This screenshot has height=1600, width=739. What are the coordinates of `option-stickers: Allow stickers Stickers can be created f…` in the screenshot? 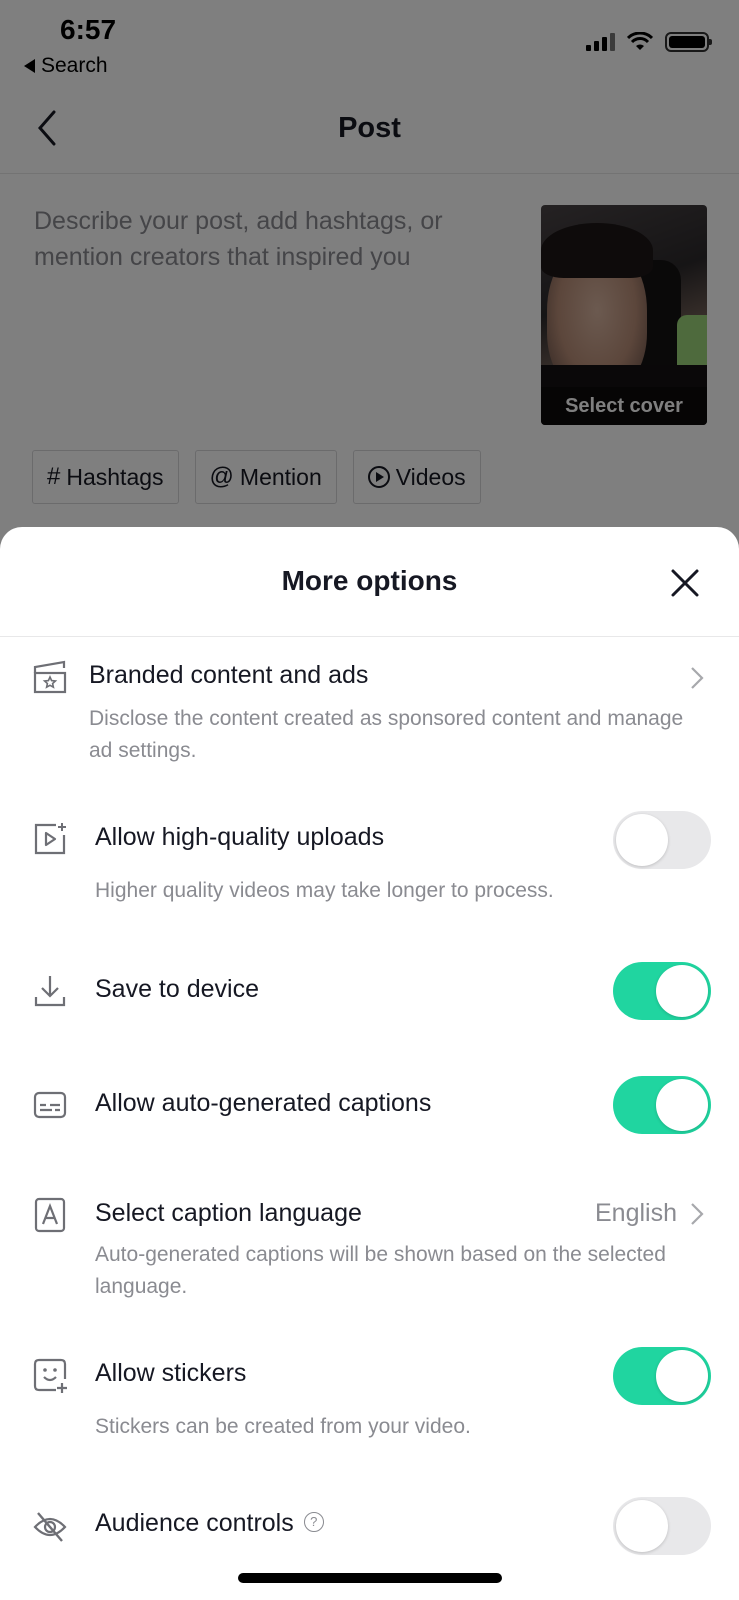 It's located at (369, 1402).